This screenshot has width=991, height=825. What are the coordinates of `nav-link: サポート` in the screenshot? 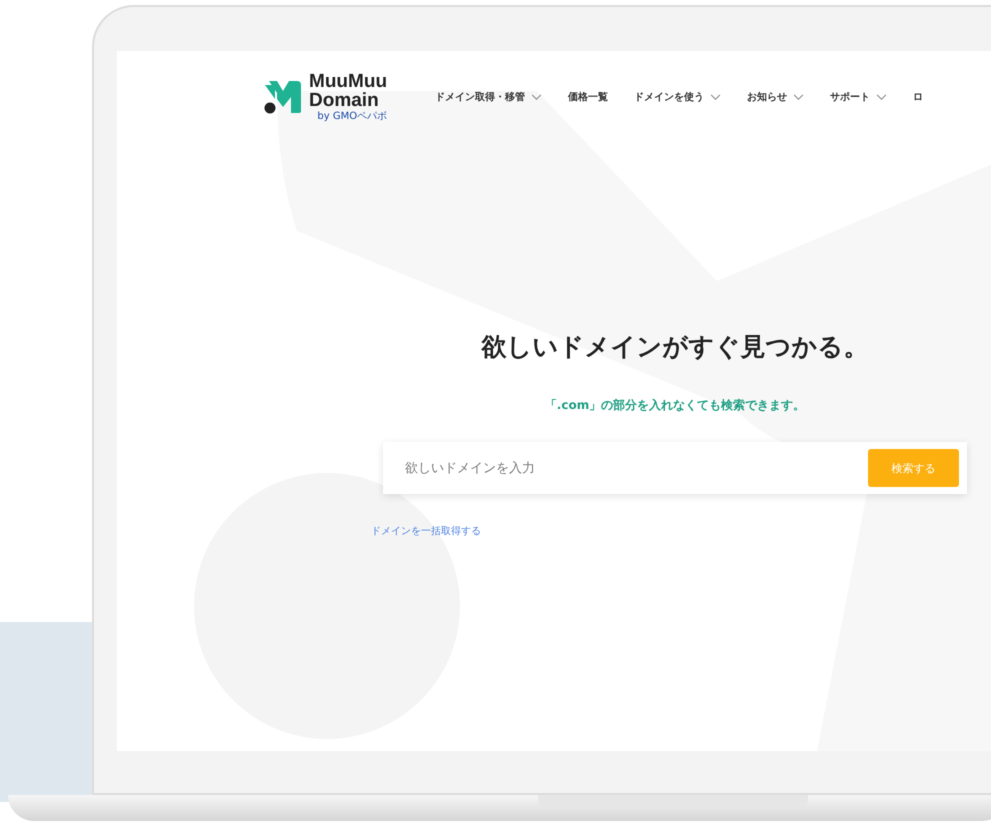 It's located at (859, 97).